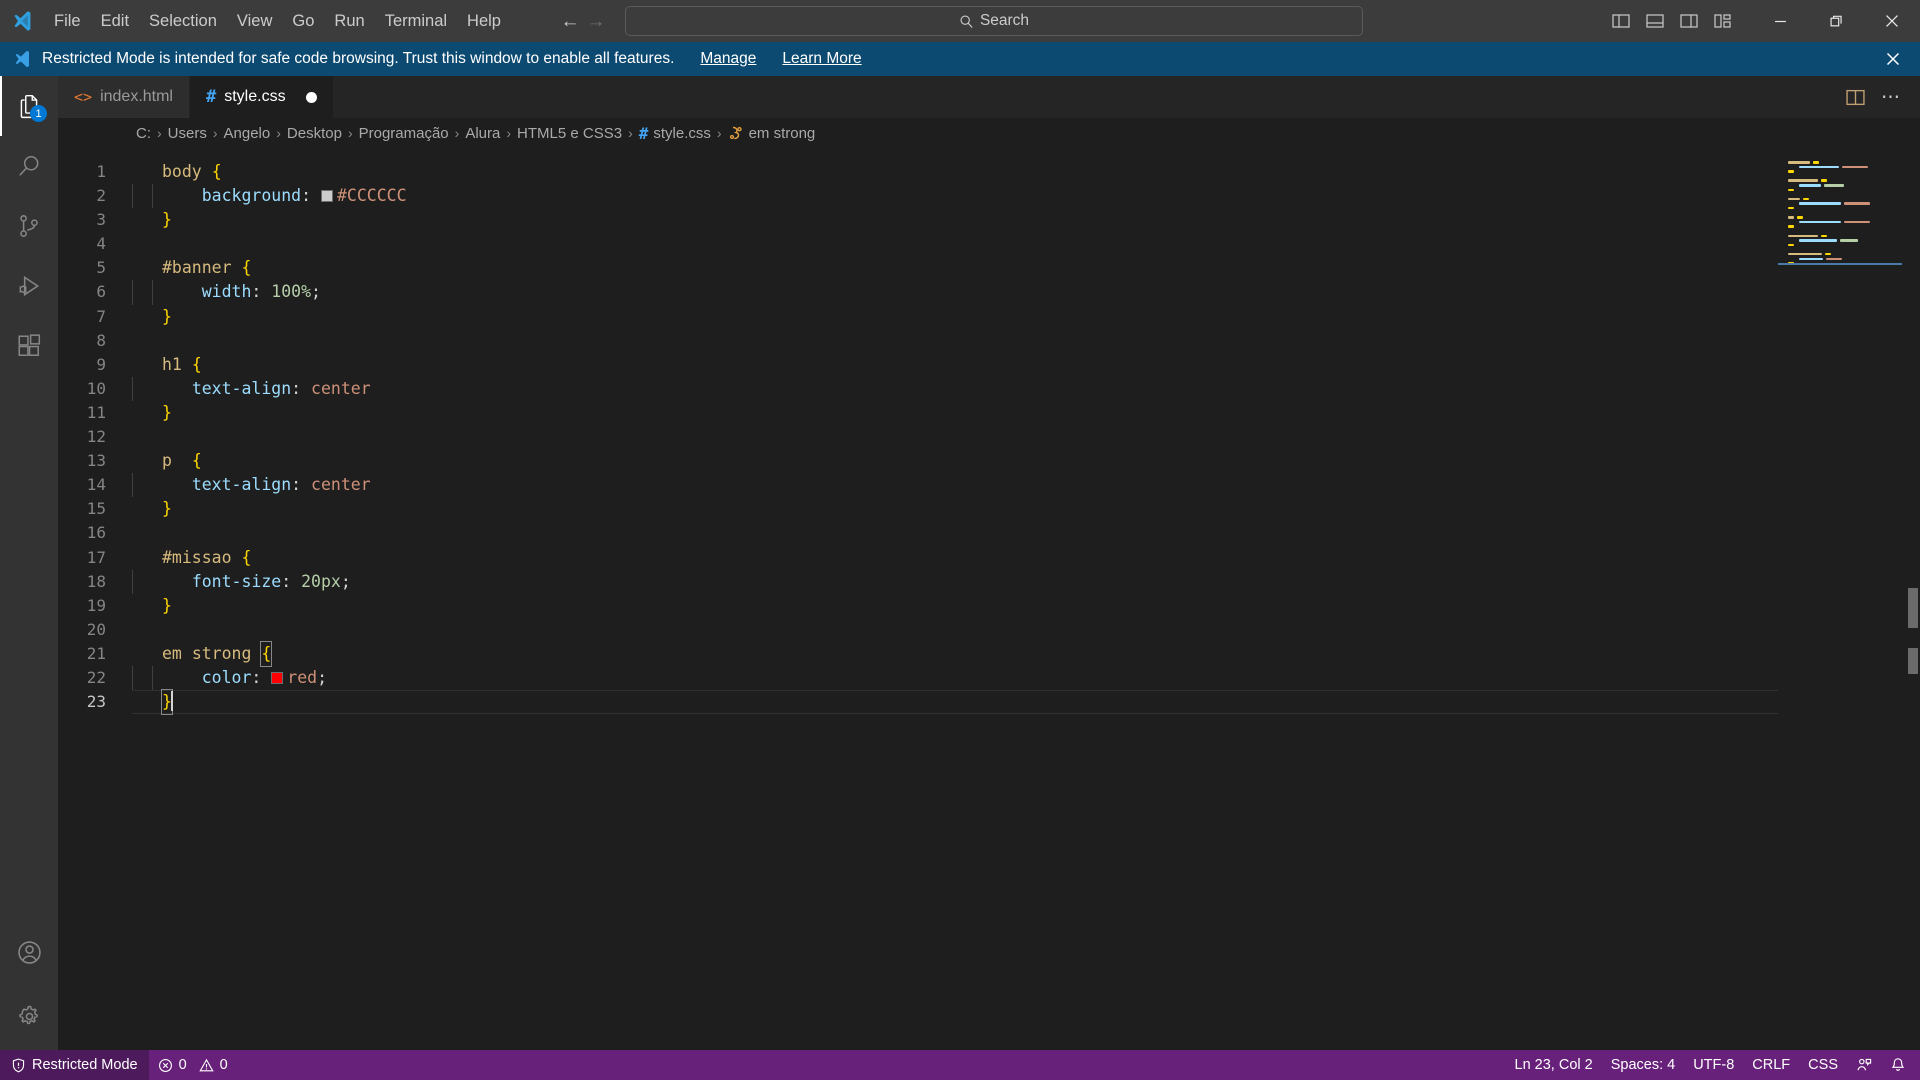 The width and height of the screenshot is (1920, 1080). Describe the element at coordinates (918, 702) in the screenshot. I see `code-line: 23}` at that location.